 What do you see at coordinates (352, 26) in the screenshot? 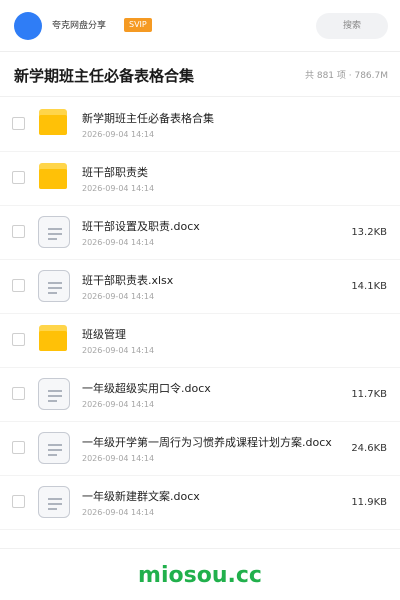
I see `search-input: 搜索` at bounding box center [352, 26].